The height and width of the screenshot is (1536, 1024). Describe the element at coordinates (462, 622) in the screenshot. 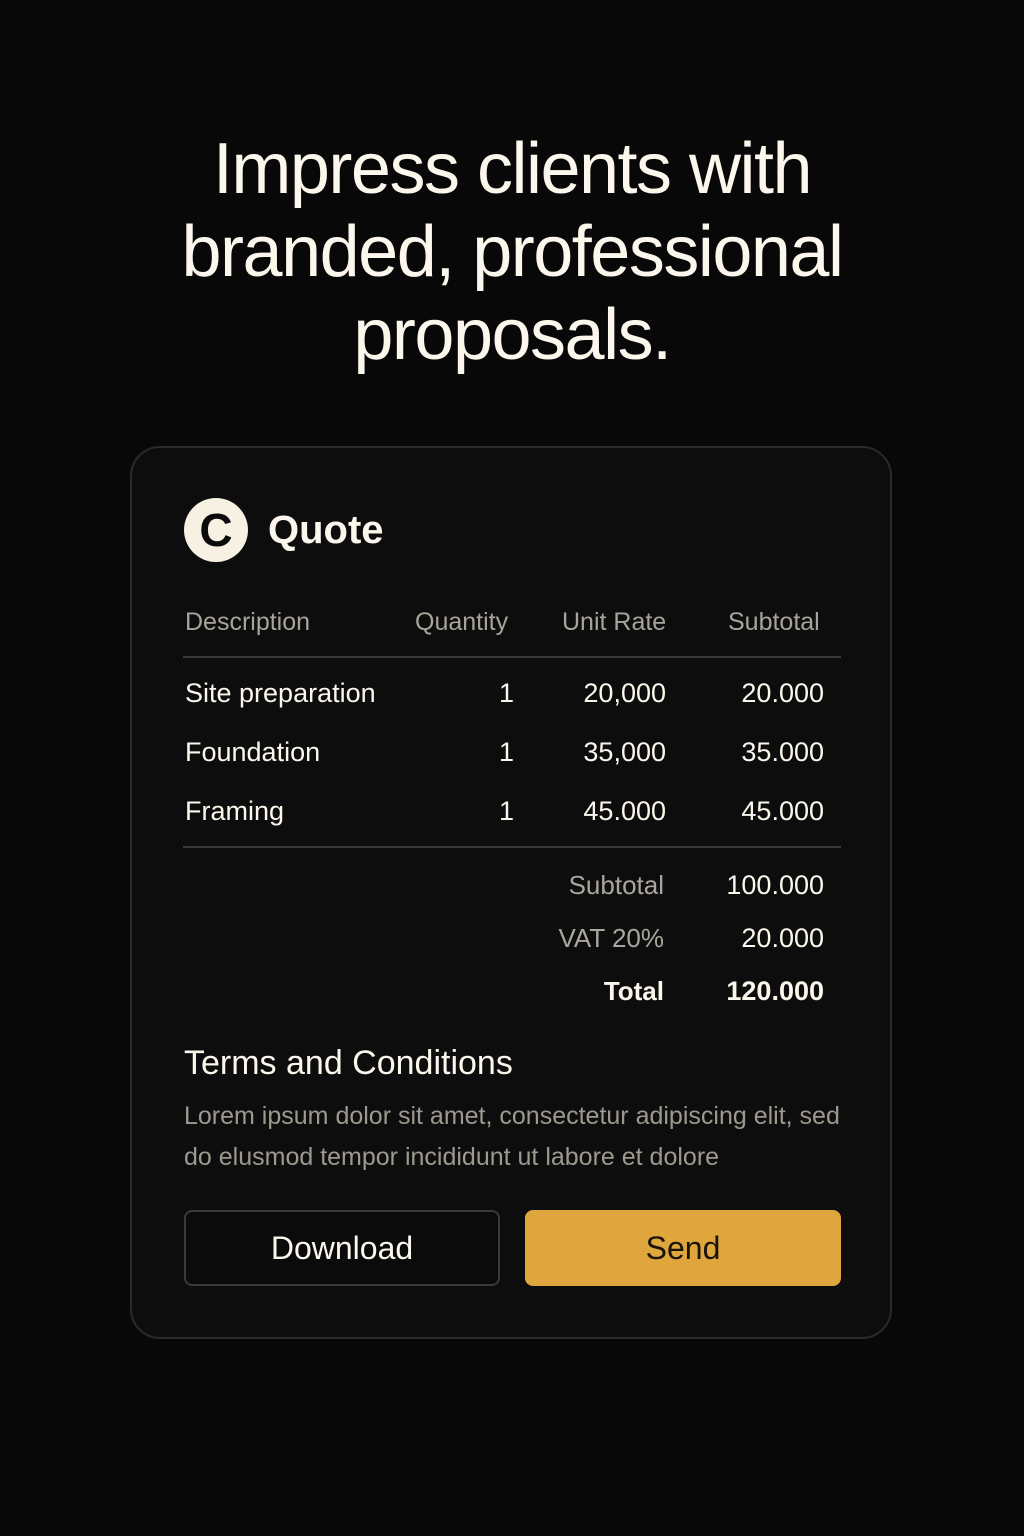

I see `column-header-quantity: Quantity` at that location.